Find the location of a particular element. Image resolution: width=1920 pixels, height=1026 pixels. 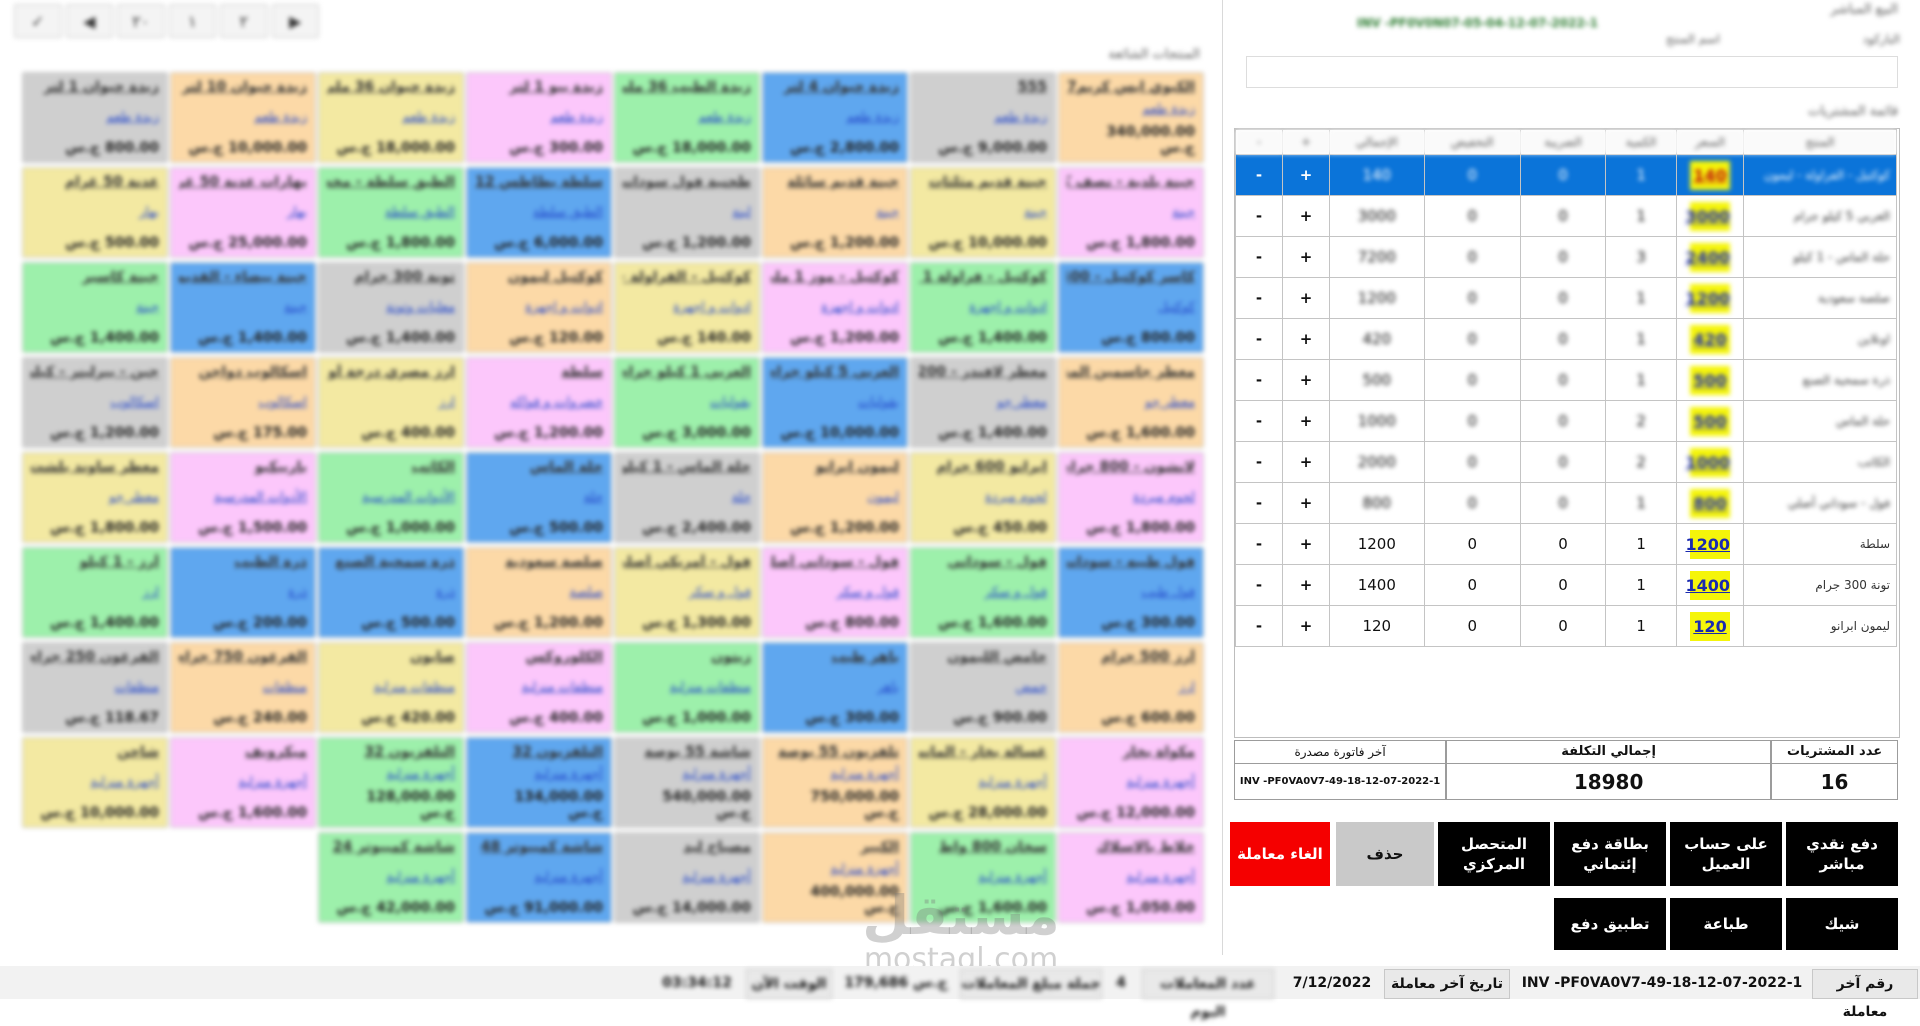

product-tile: الكلوروكس منظفات منزلية 400.00 ج.س is located at coordinates (539, 687).